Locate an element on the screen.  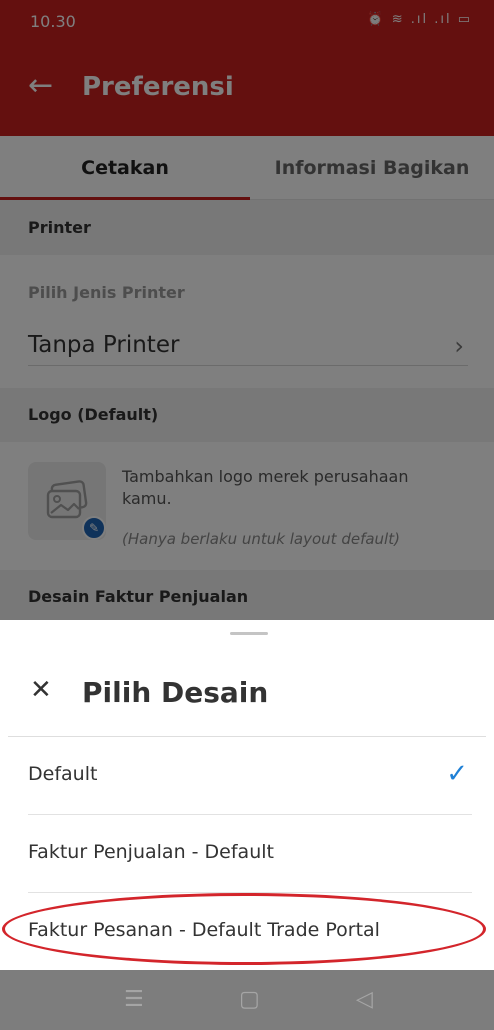
system-nav-bar: ☰ ▢ ◁ is located at coordinates (247, 1000).